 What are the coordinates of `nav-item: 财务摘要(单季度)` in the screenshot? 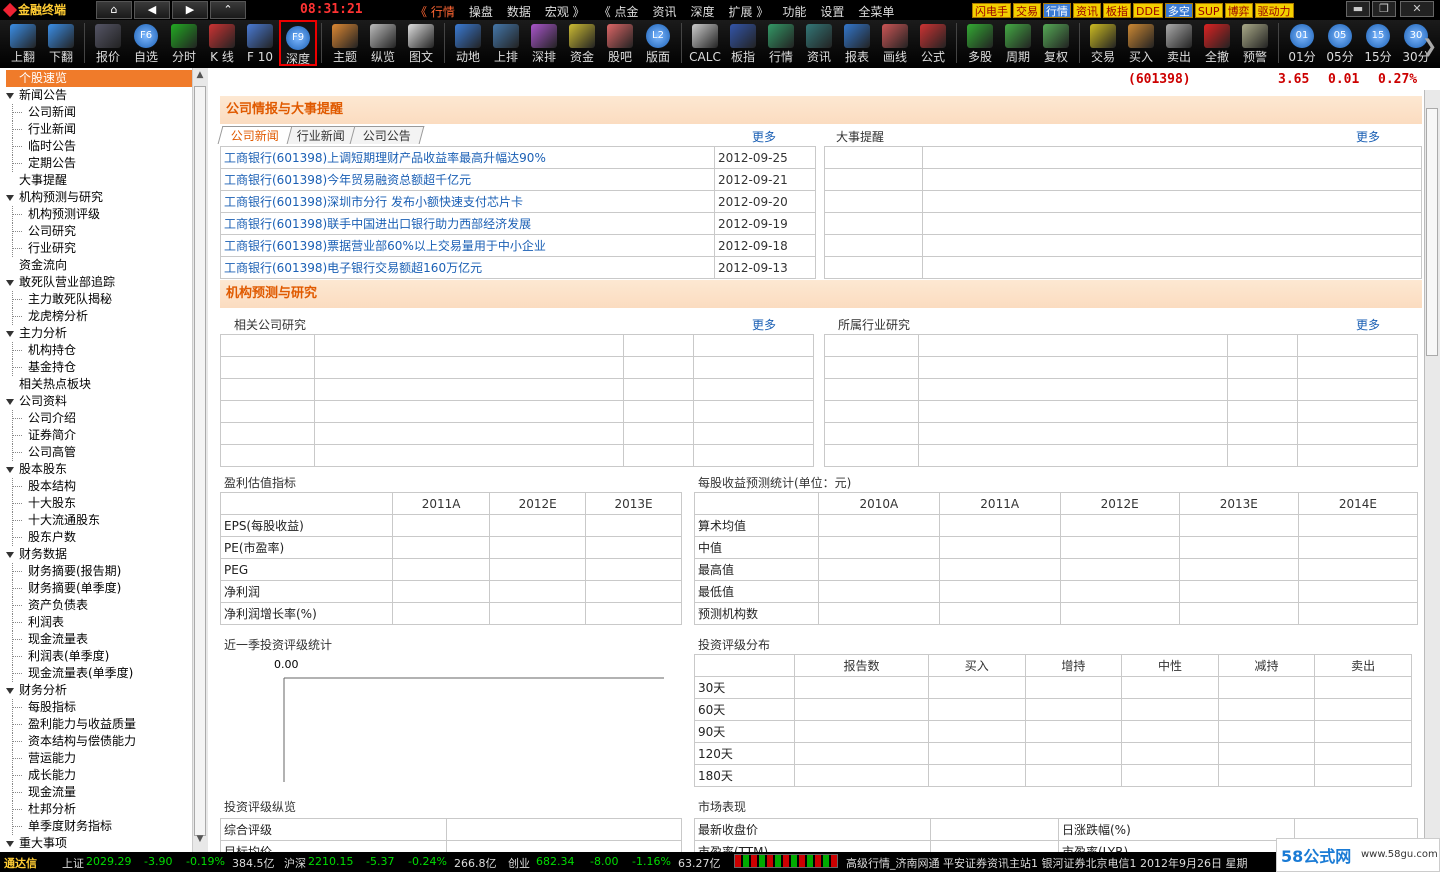 It's located at (96, 588).